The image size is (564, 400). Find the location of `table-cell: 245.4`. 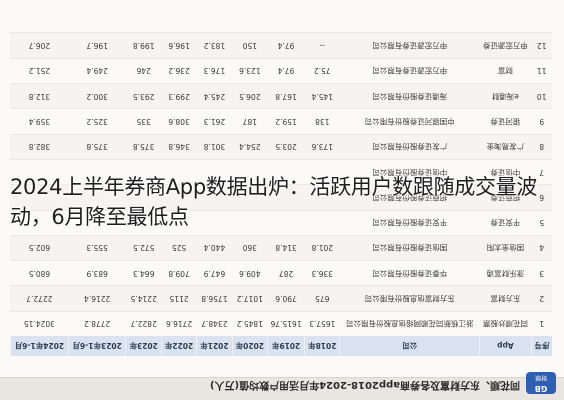

table-cell: 245.4 is located at coordinates (214, 96).